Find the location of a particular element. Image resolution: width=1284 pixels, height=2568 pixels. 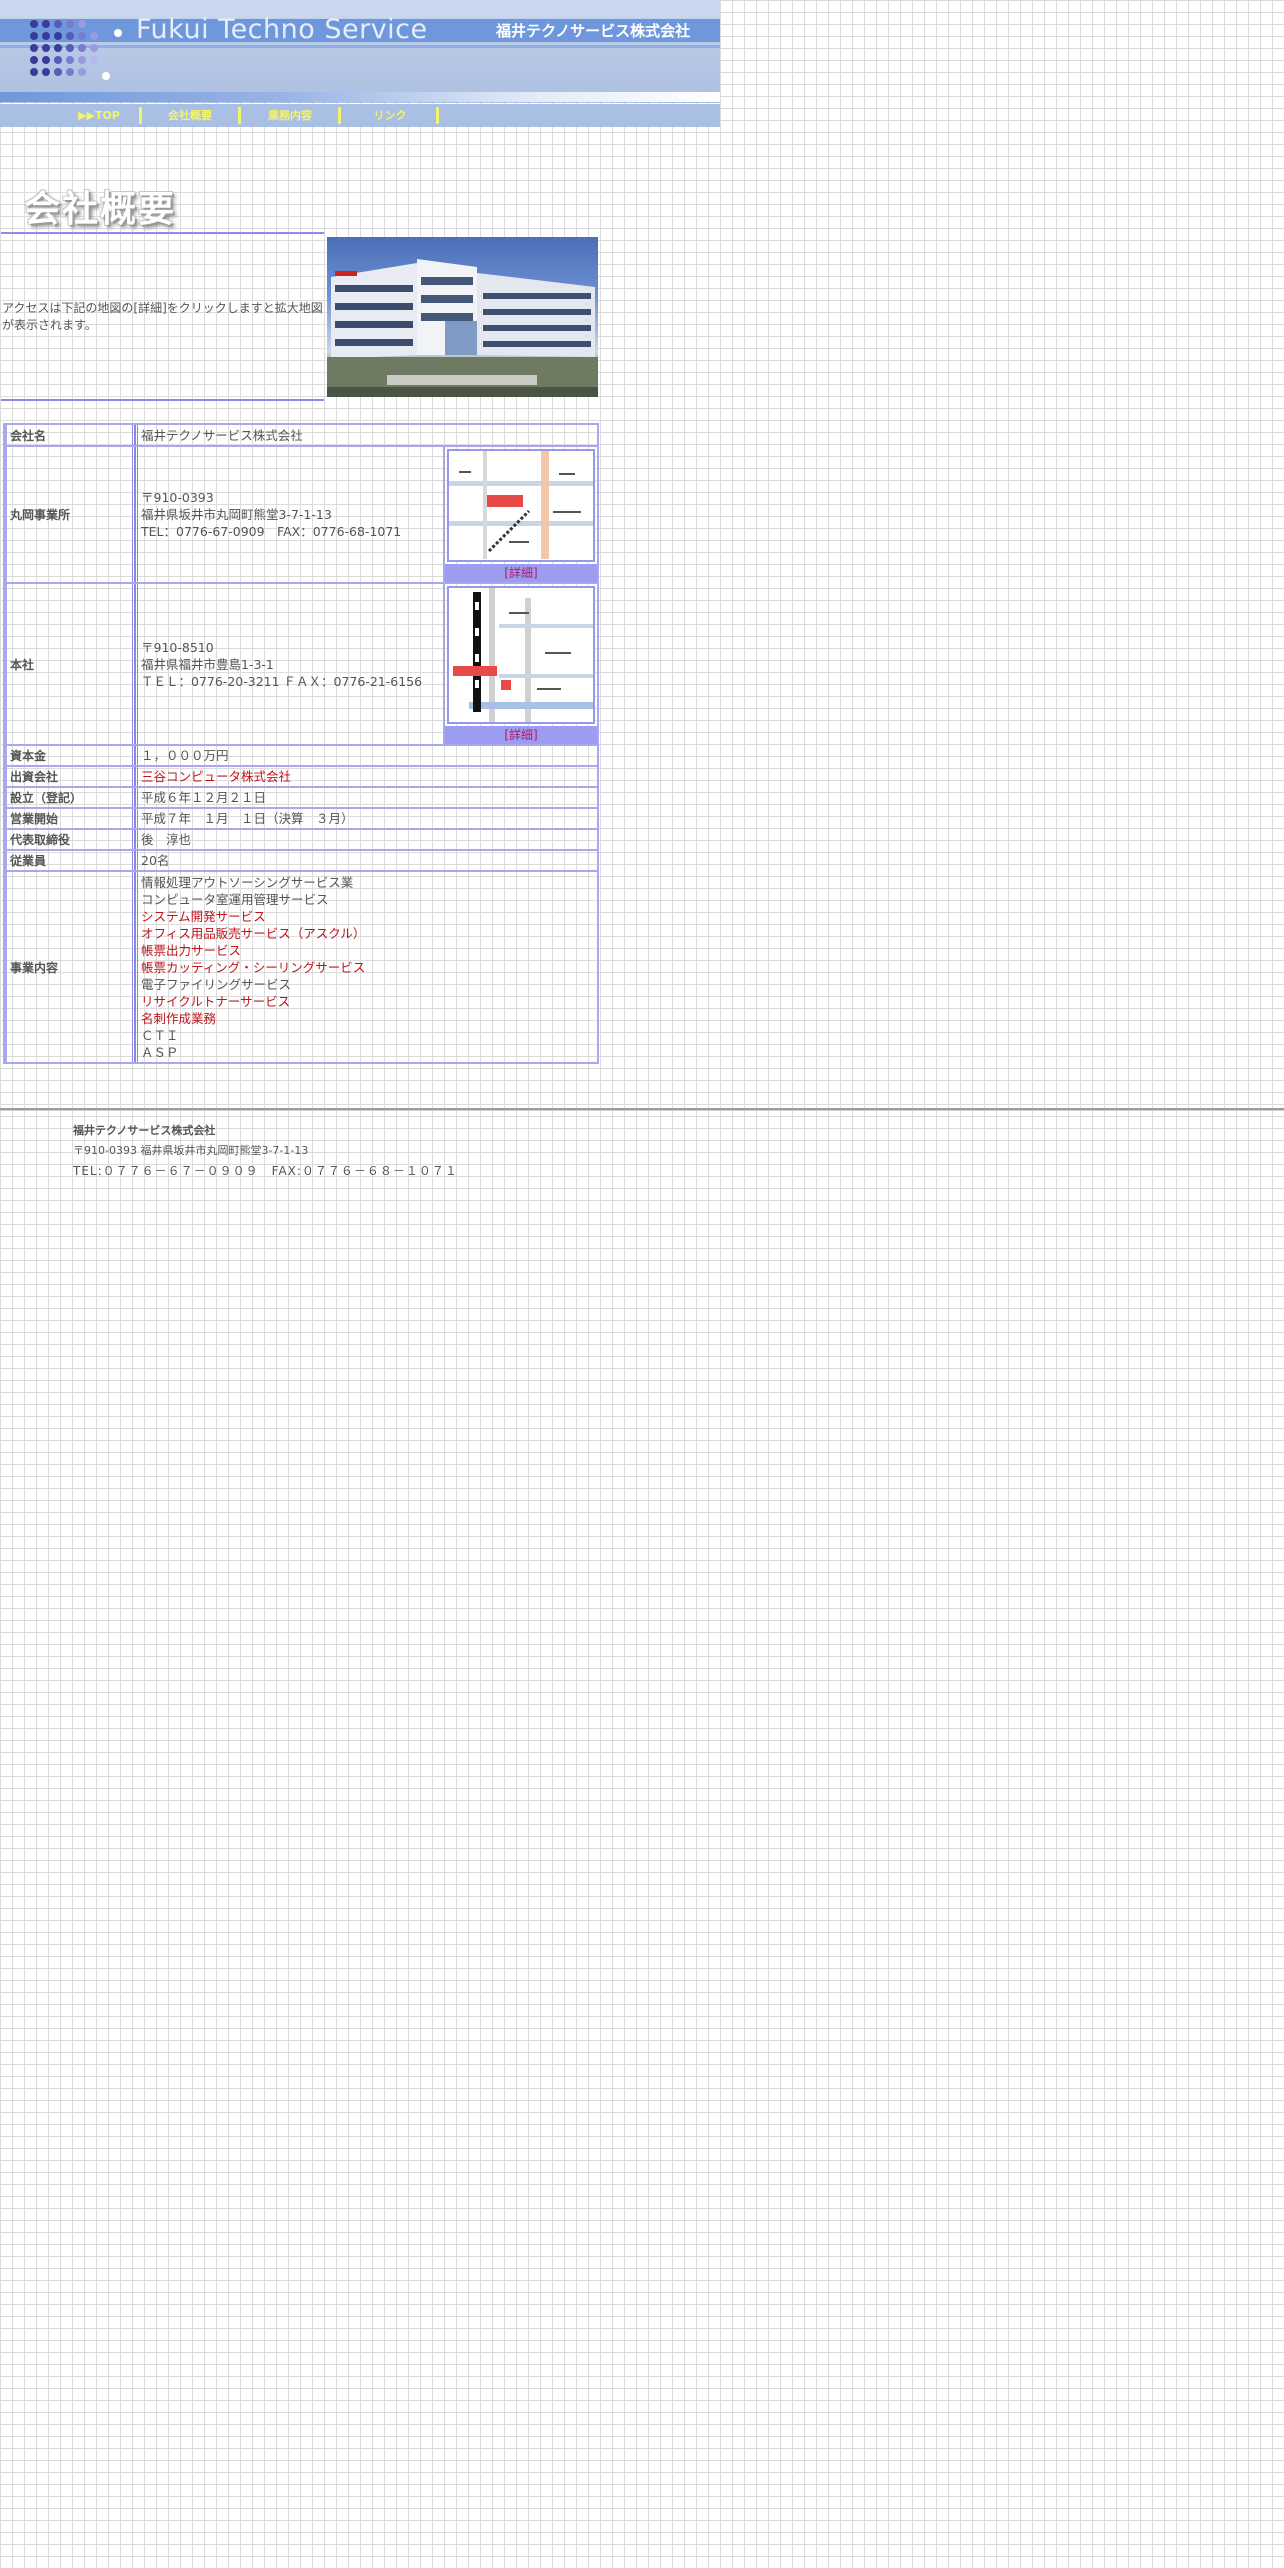

company-name-value: 福井テクノサービス株式会社 is located at coordinates (366, 435).